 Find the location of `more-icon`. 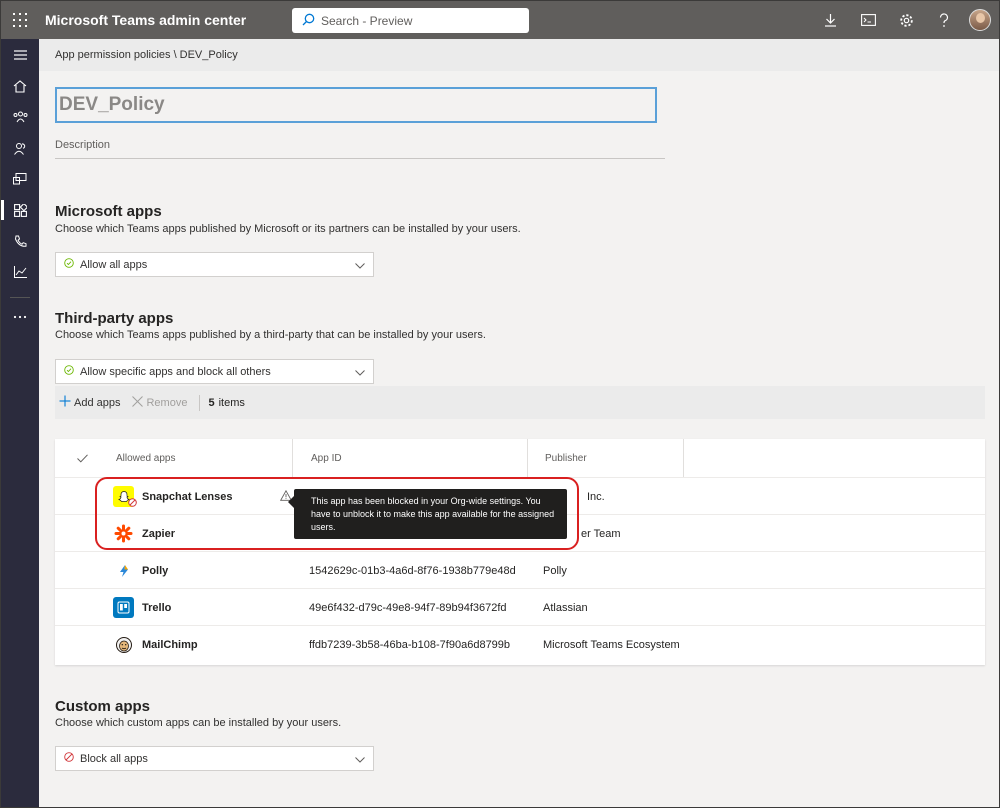

more-icon is located at coordinates (20, 317).